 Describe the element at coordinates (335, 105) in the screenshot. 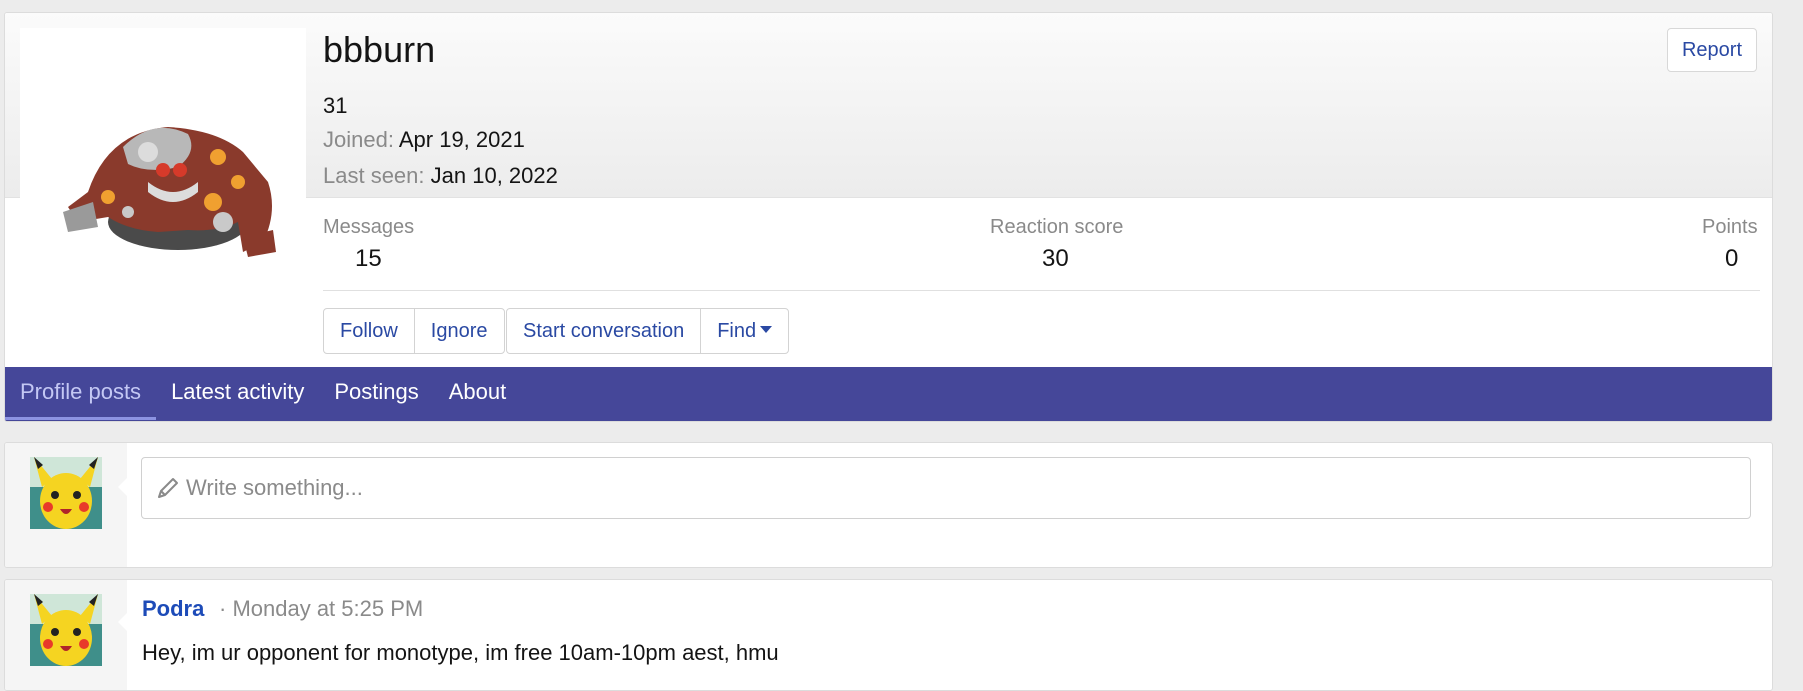

I see `user-title: 31` at that location.